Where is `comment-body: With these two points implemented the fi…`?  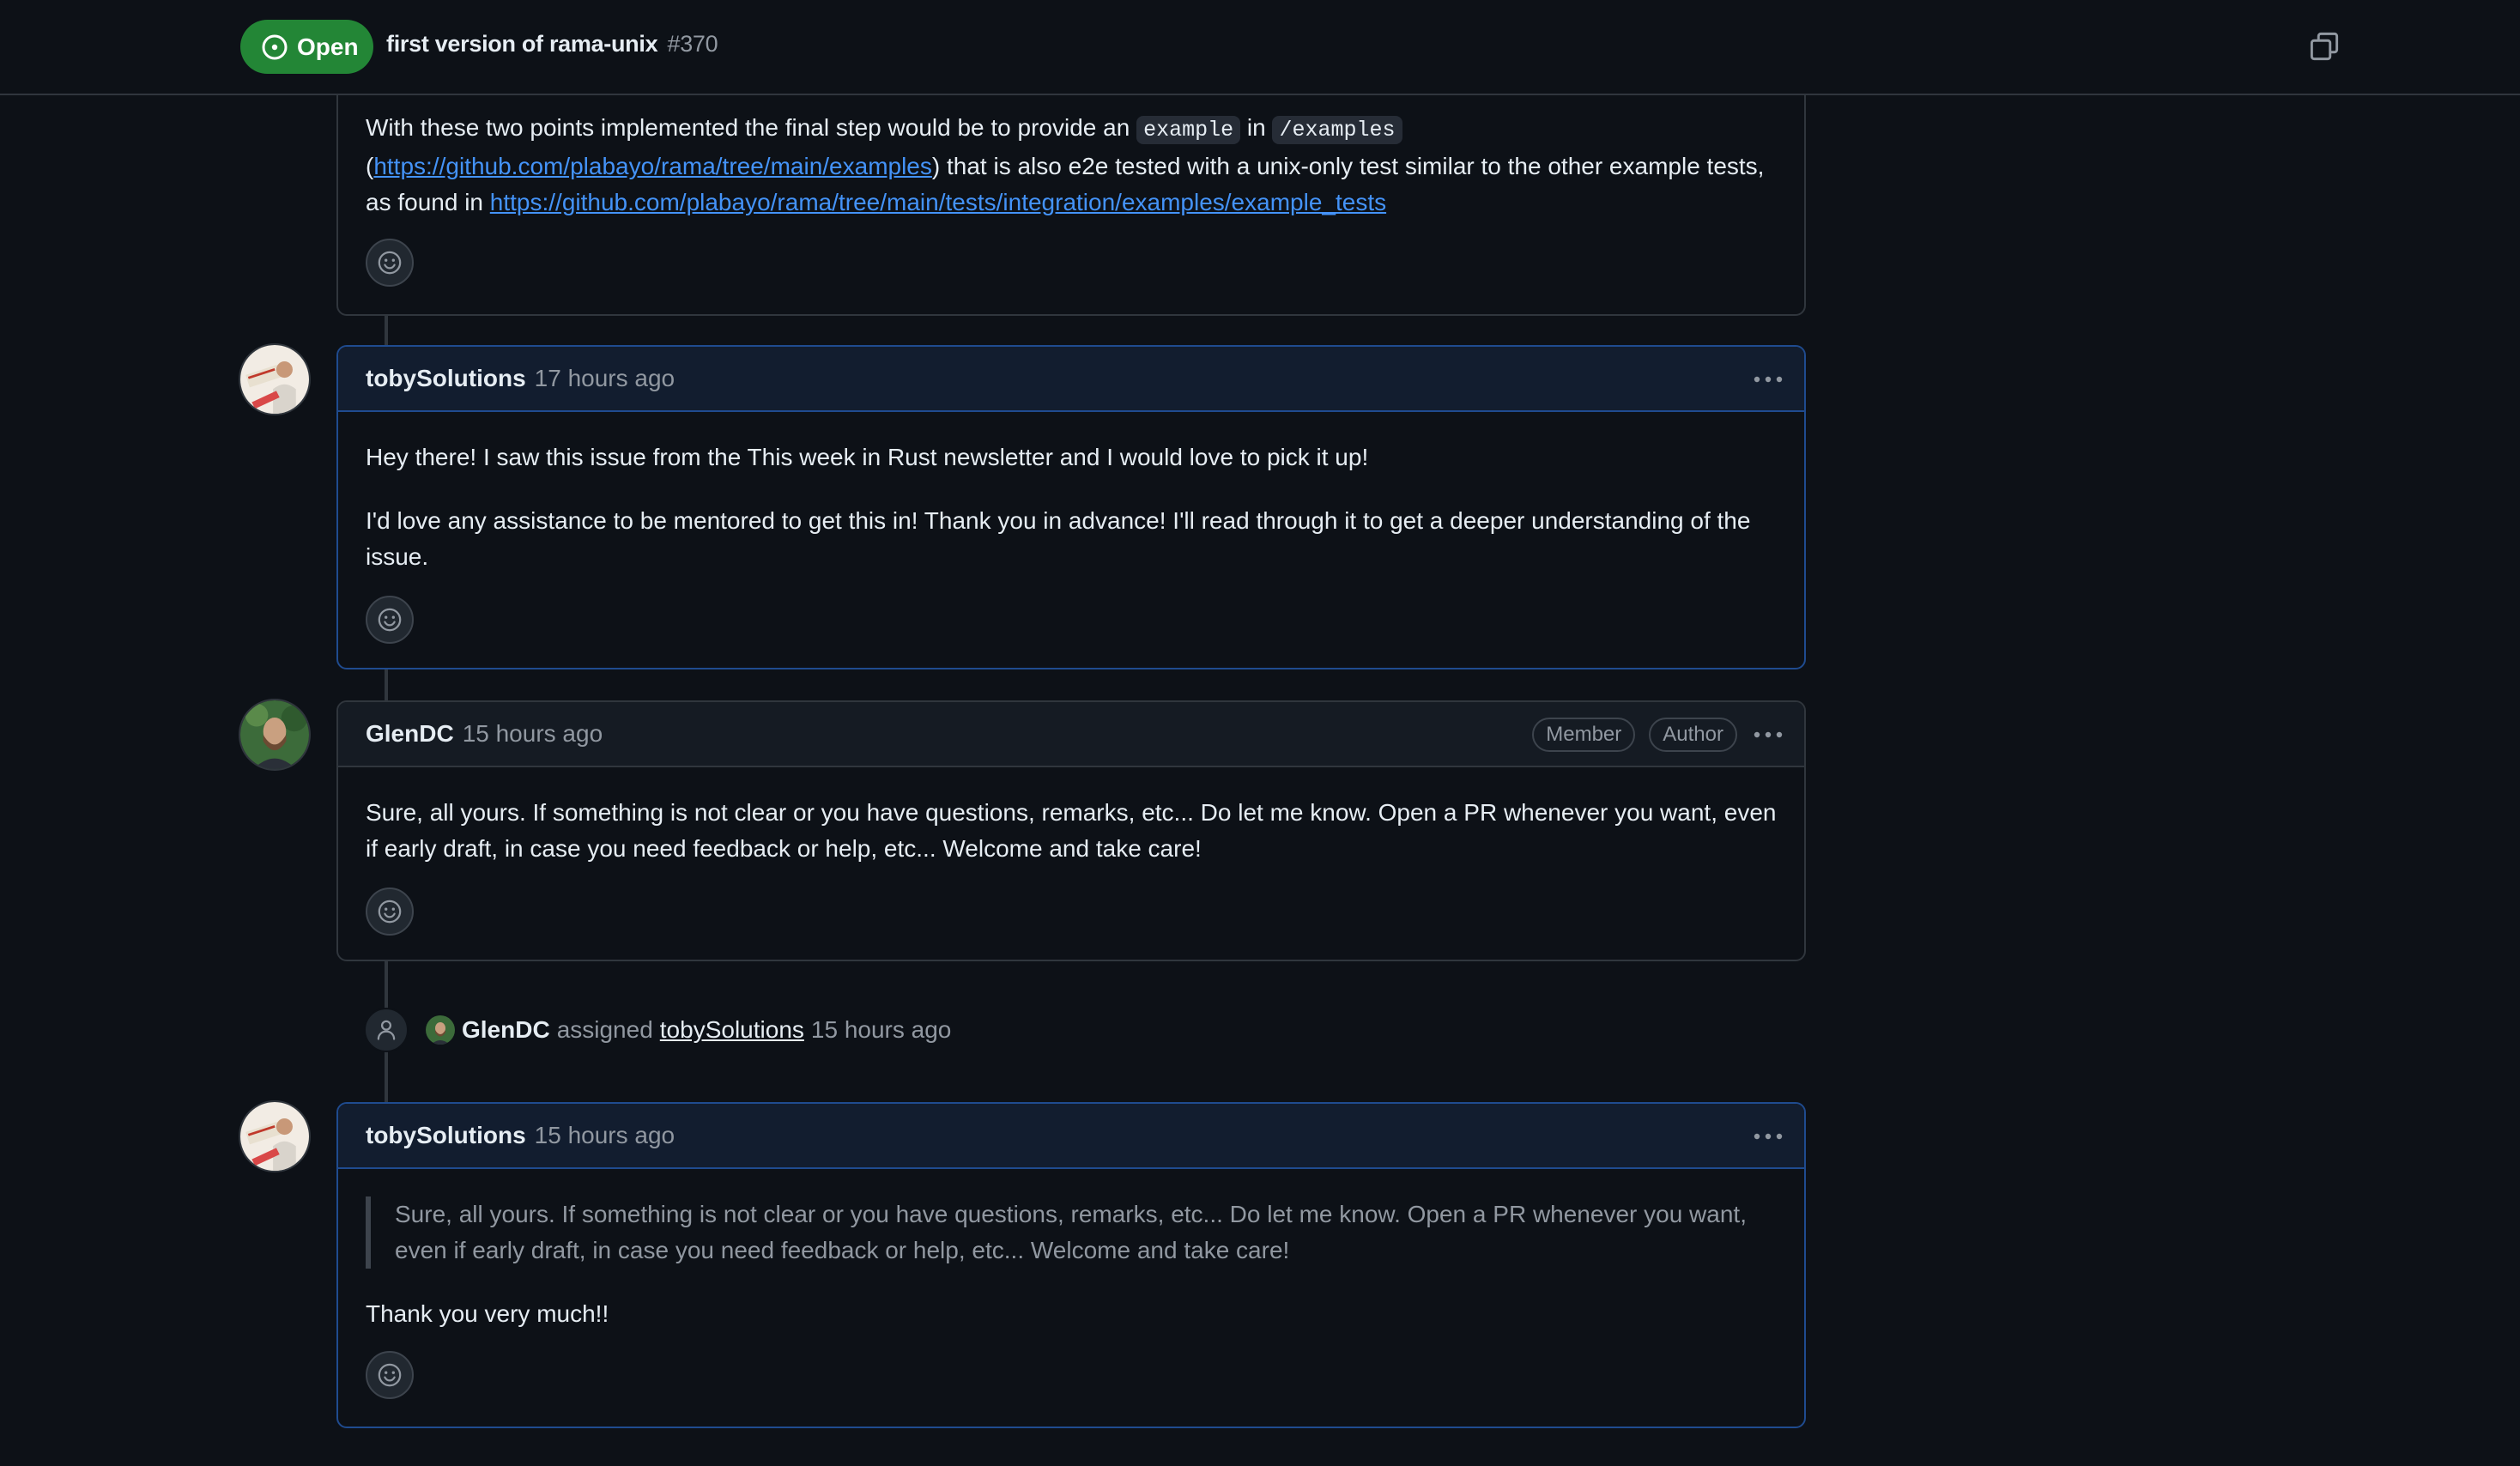
comment-body: With these two points implemented the fi… is located at coordinates (1072, 165).